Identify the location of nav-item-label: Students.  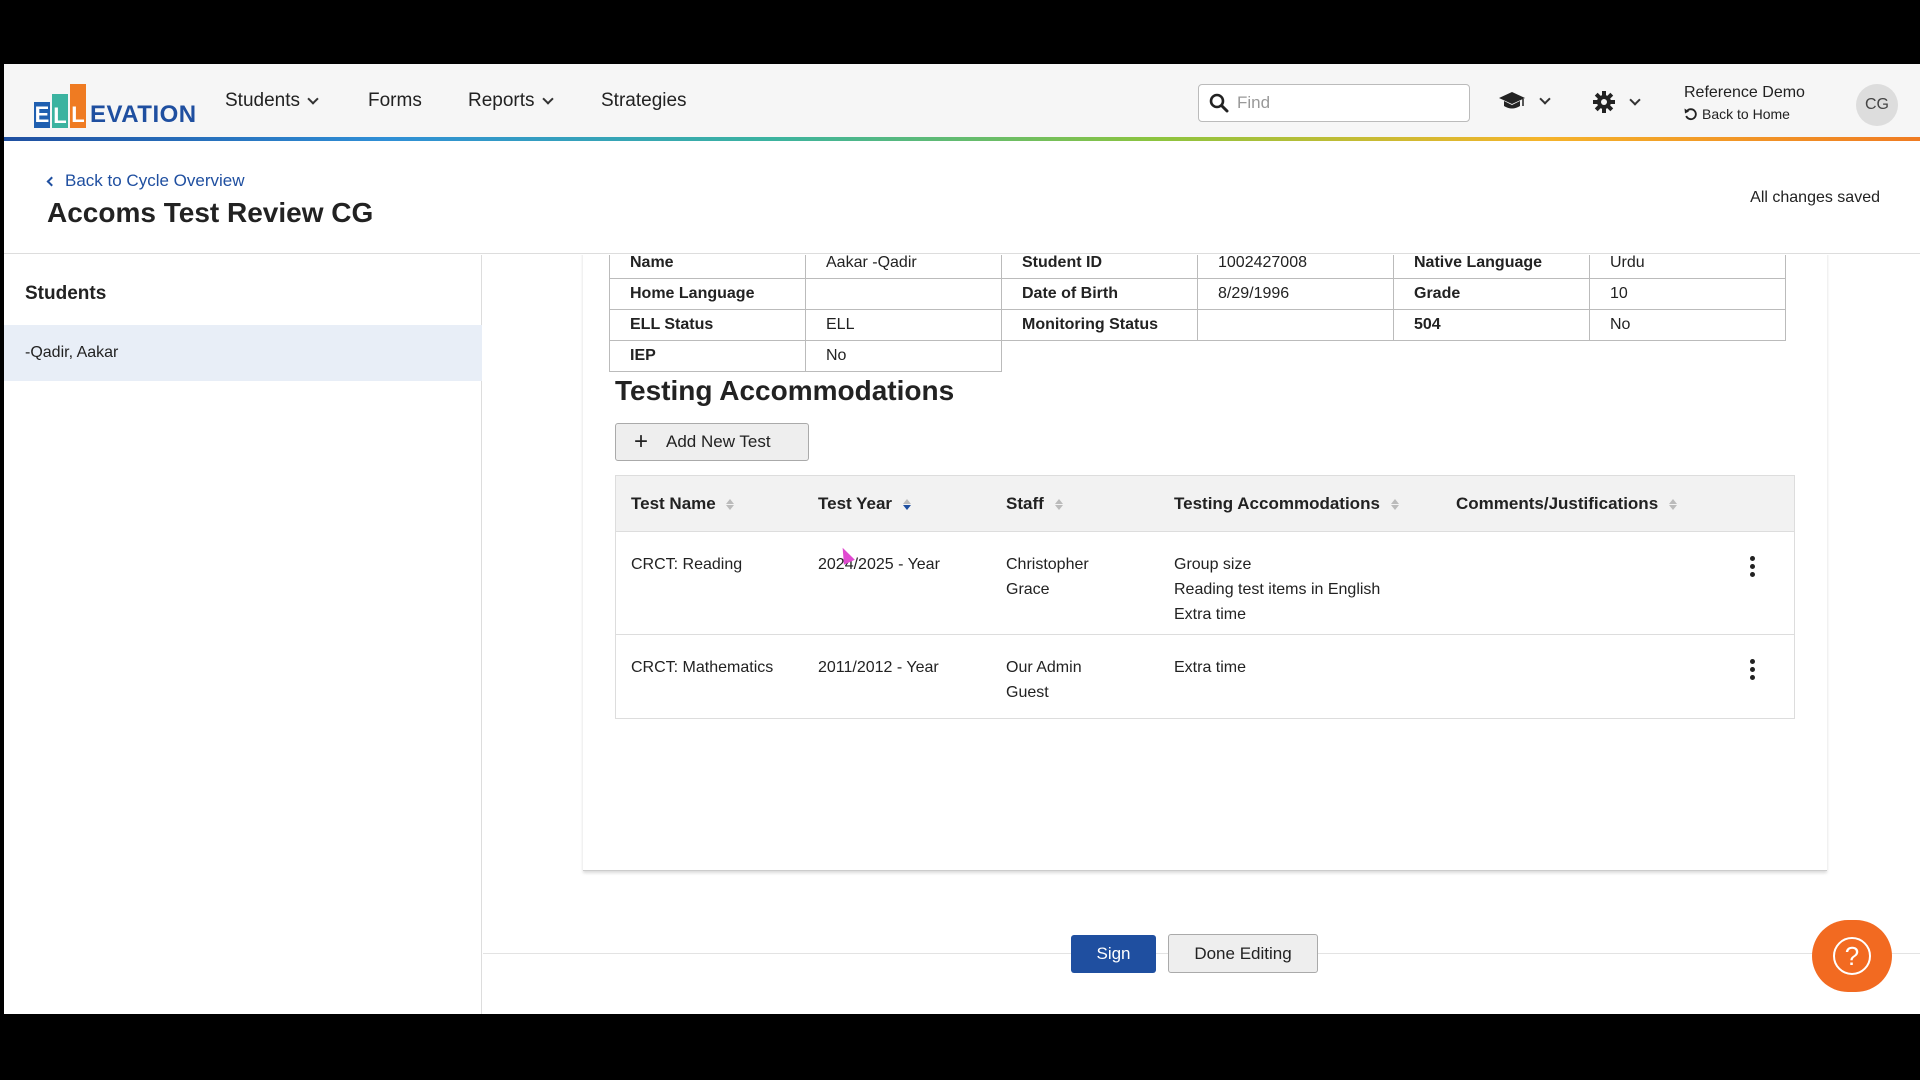
(262, 100).